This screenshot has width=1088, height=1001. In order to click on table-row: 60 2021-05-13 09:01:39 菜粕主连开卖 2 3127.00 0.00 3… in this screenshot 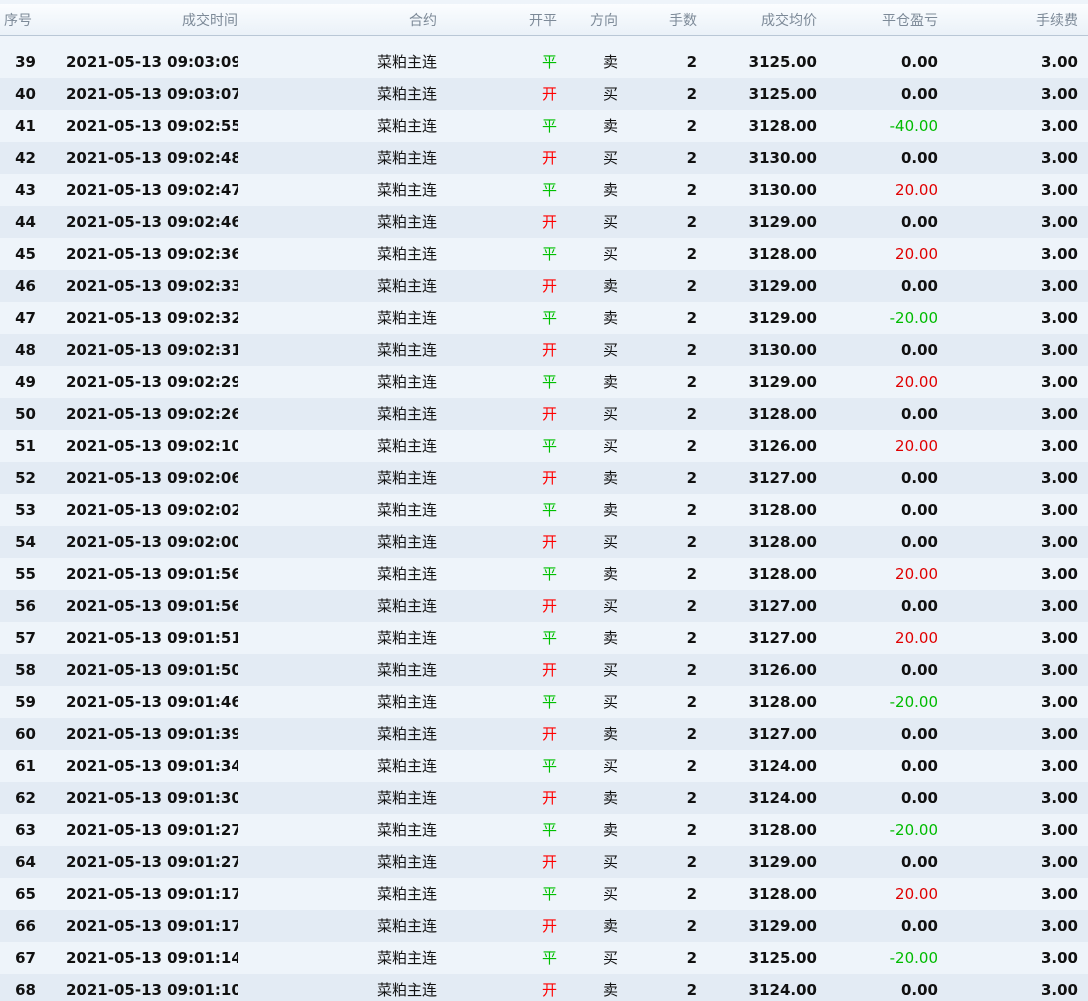, I will do `click(544, 734)`.